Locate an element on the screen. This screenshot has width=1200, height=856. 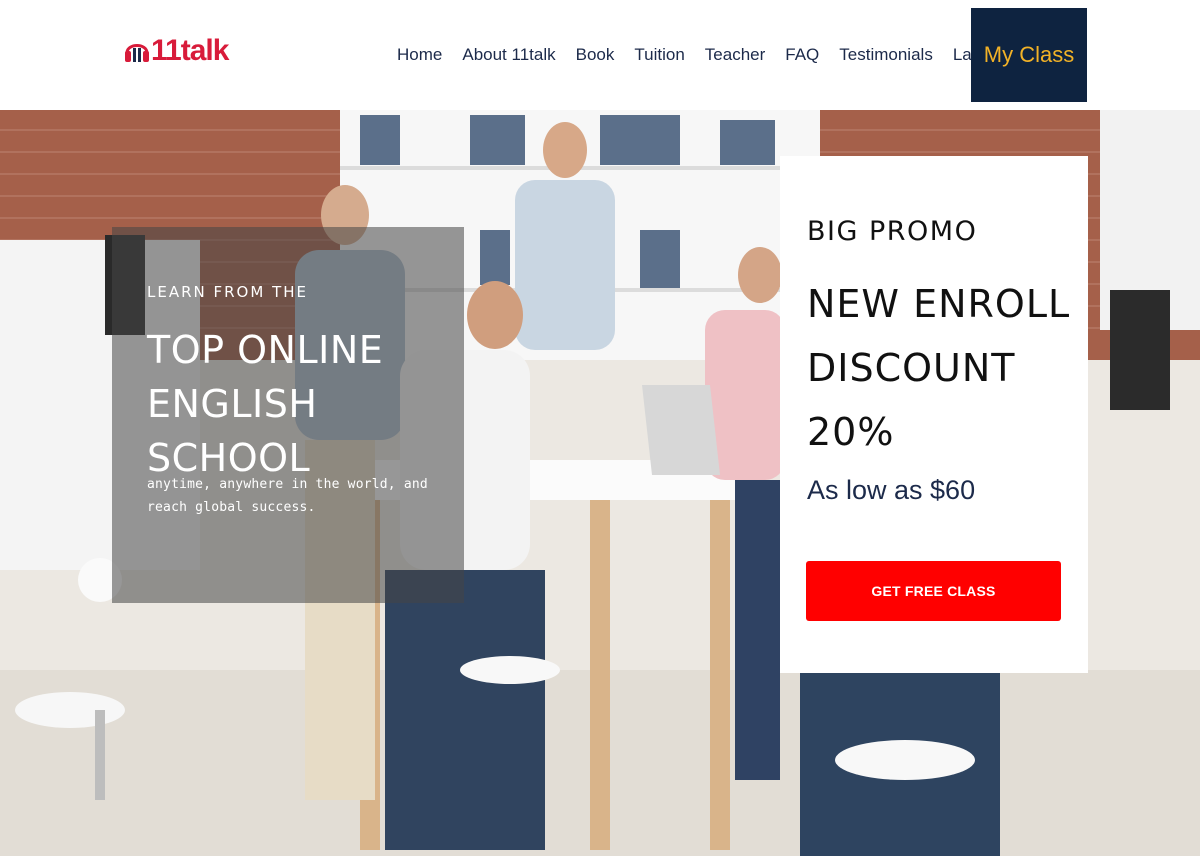
hero-eyebrow: LEARN FROM THE is located at coordinates (227, 292).